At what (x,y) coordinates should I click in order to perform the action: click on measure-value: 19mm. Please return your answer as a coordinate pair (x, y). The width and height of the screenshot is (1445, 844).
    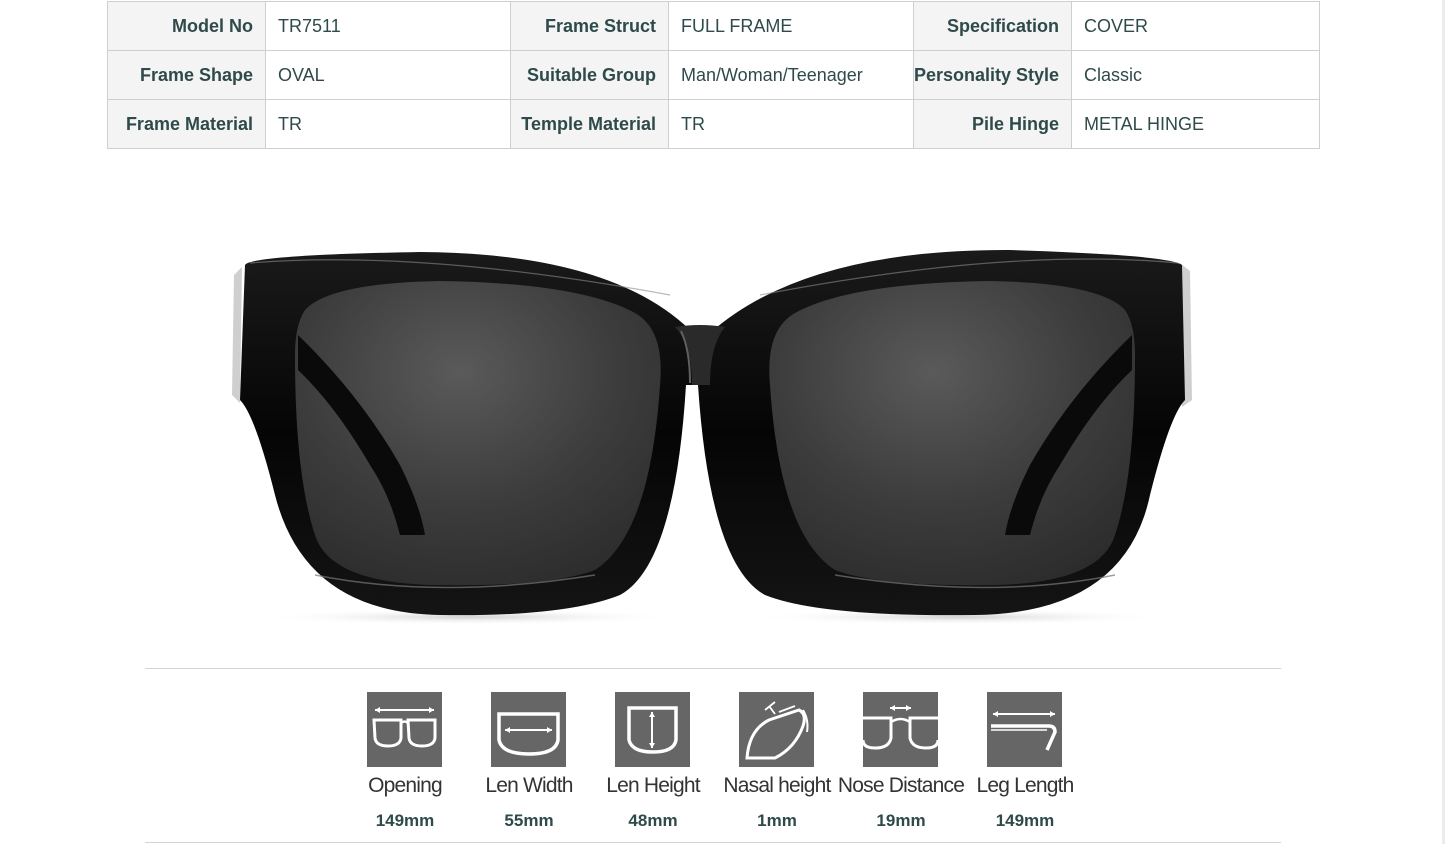
    Looking at the image, I should click on (901, 820).